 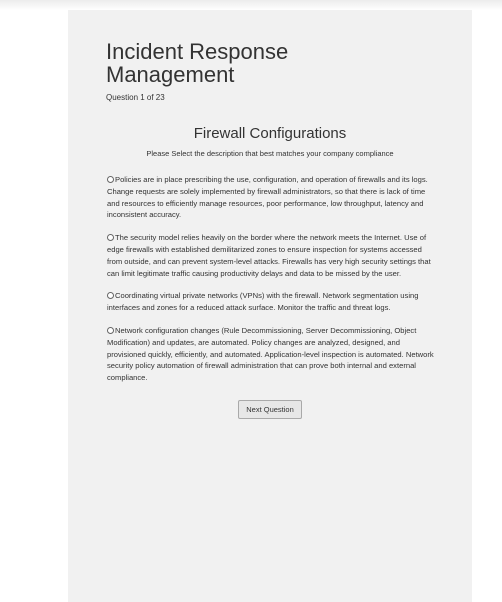 What do you see at coordinates (135, 97) in the screenshot?
I see `question-counter: Question 1 of 23` at bounding box center [135, 97].